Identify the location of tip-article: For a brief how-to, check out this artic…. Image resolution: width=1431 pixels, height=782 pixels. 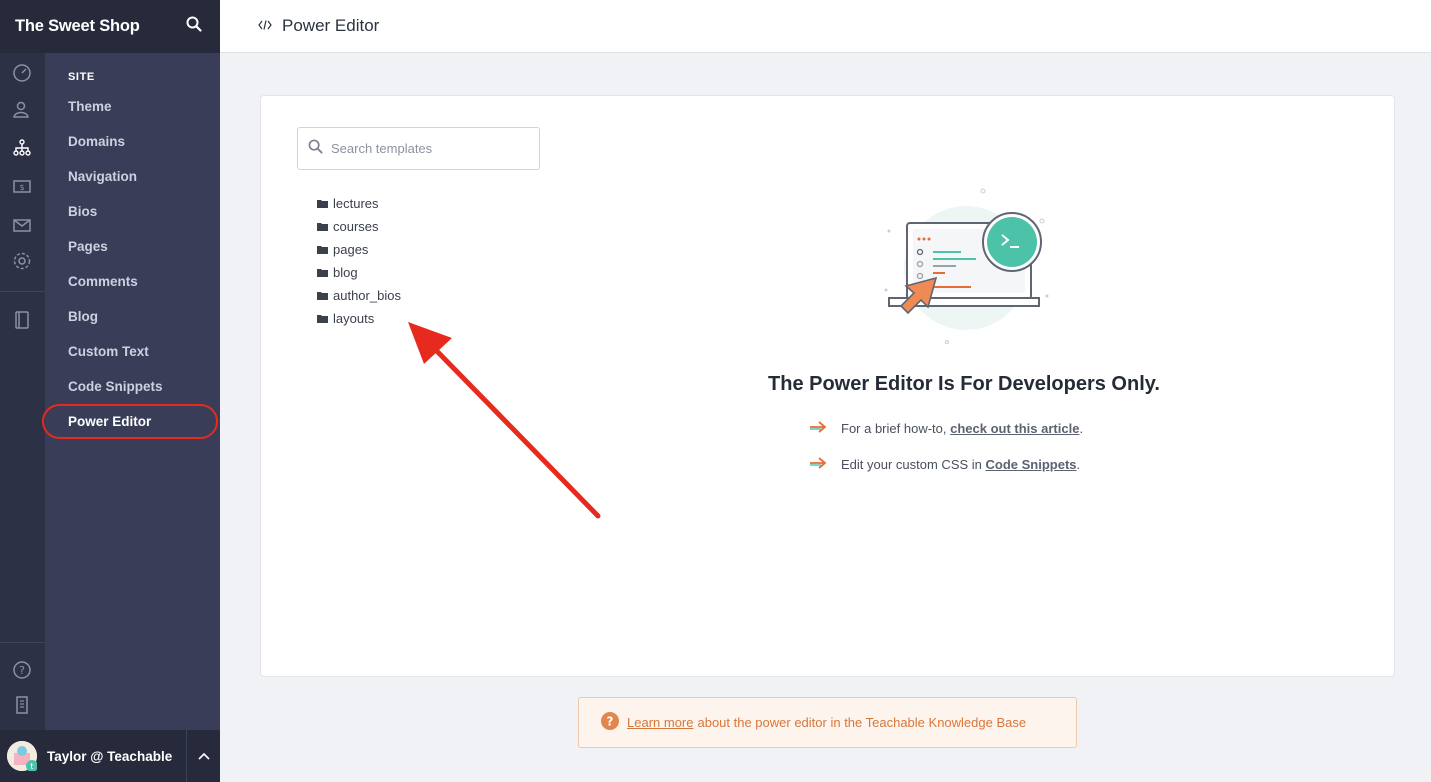
(946, 428).